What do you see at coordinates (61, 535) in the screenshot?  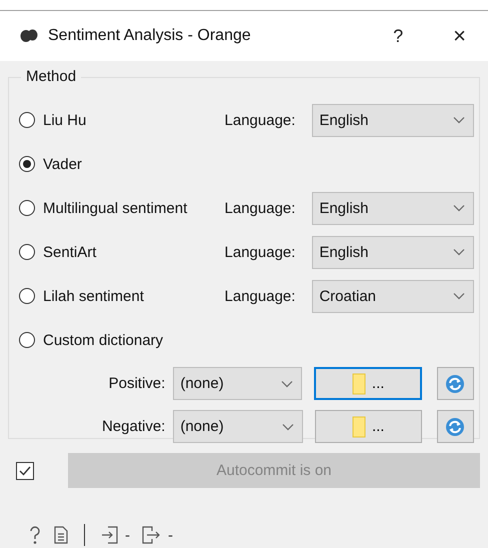 I see `document-icon` at bounding box center [61, 535].